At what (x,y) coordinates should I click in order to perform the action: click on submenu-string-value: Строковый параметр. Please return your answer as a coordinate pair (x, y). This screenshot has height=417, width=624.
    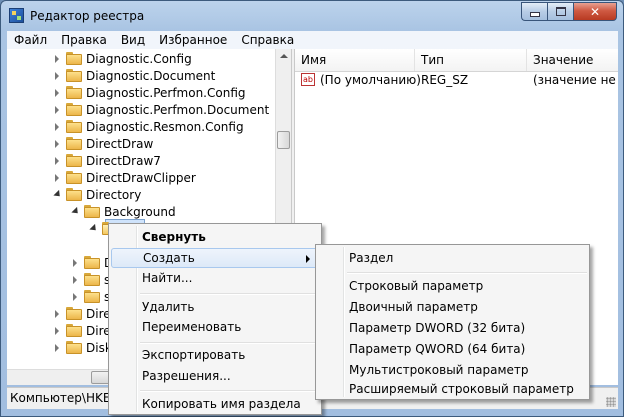
    Looking at the image, I should click on (452, 286).